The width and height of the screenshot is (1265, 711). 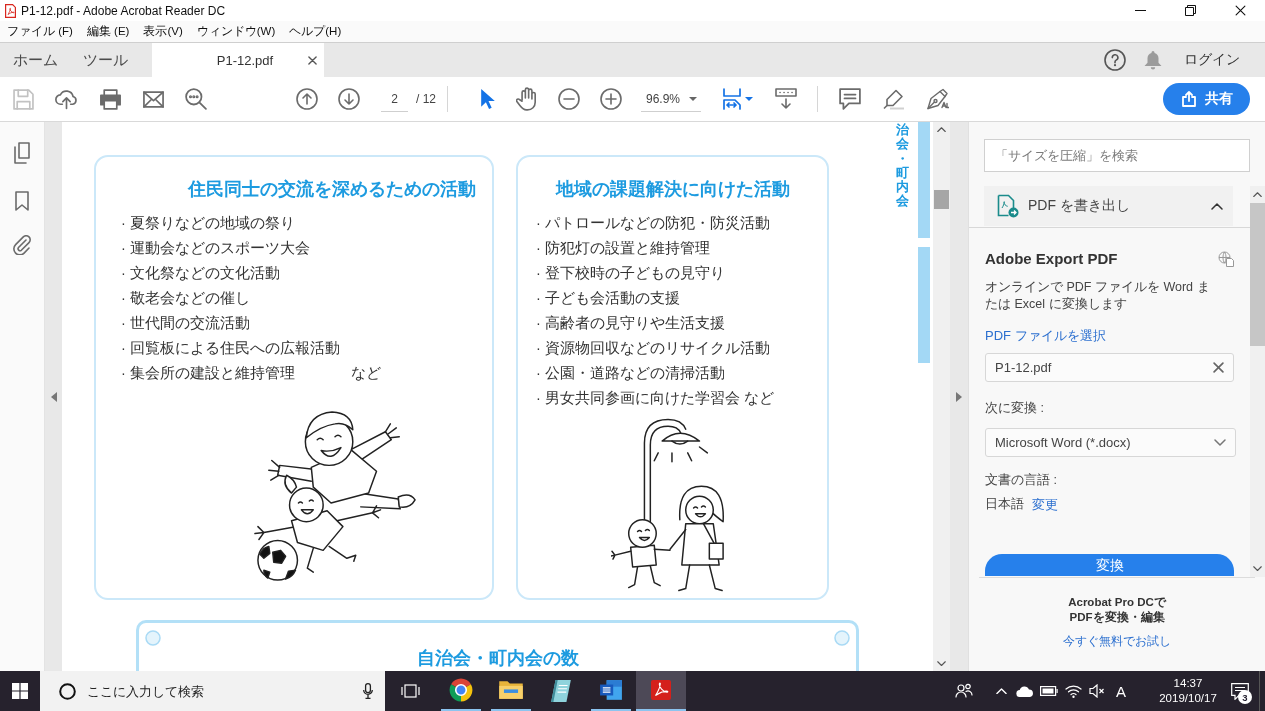 What do you see at coordinates (1004, 504) in the screenshot?
I see `language-value: 日本語` at bounding box center [1004, 504].